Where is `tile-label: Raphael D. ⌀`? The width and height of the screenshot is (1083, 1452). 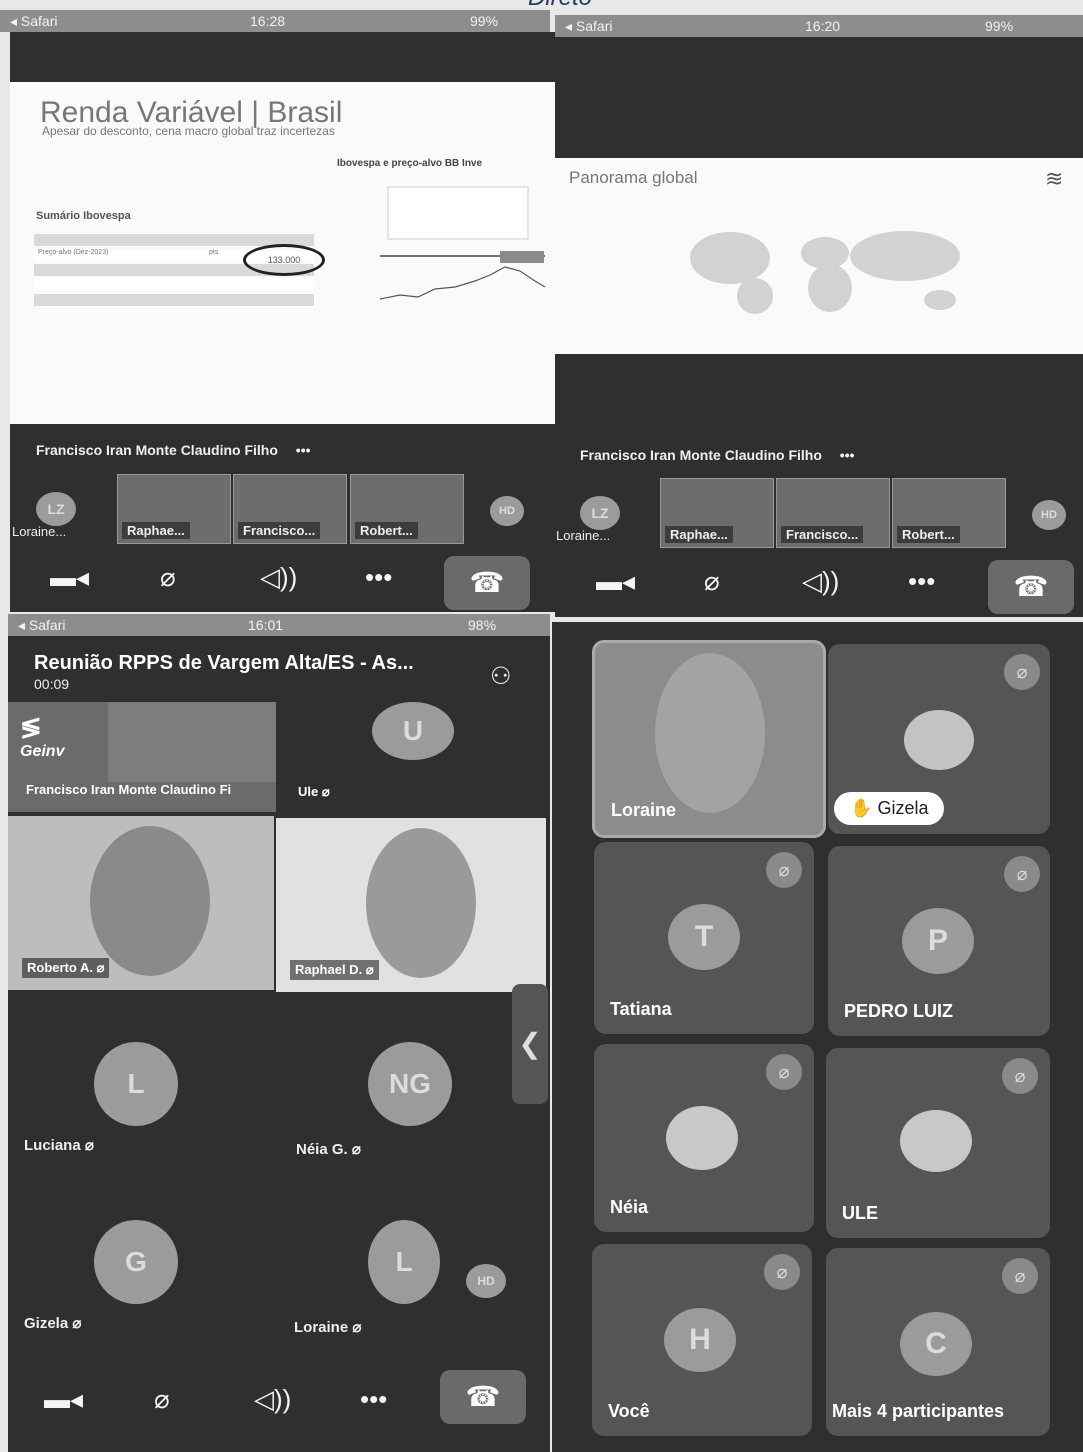 tile-label: Raphael D. ⌀ is located at coordinates (334, 970).